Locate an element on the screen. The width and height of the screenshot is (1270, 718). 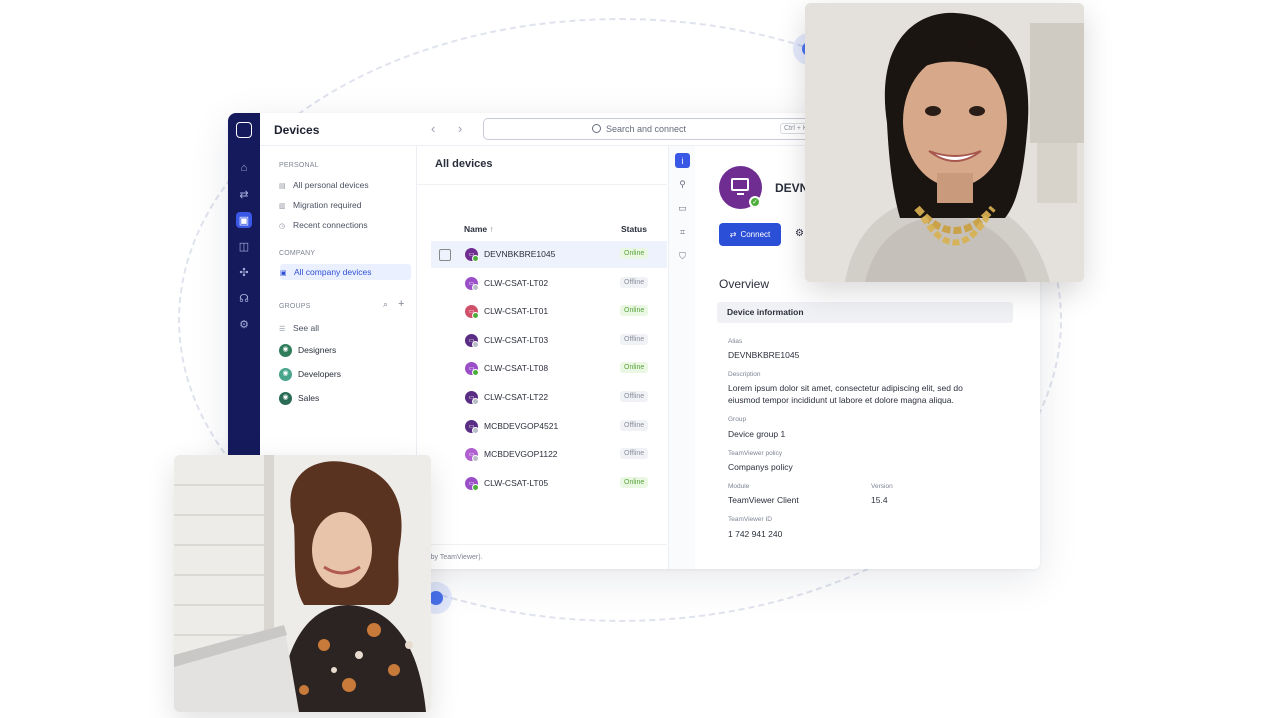
device-name-cell: MCBDEVGOP4521 is located at coordinates (521, 425).